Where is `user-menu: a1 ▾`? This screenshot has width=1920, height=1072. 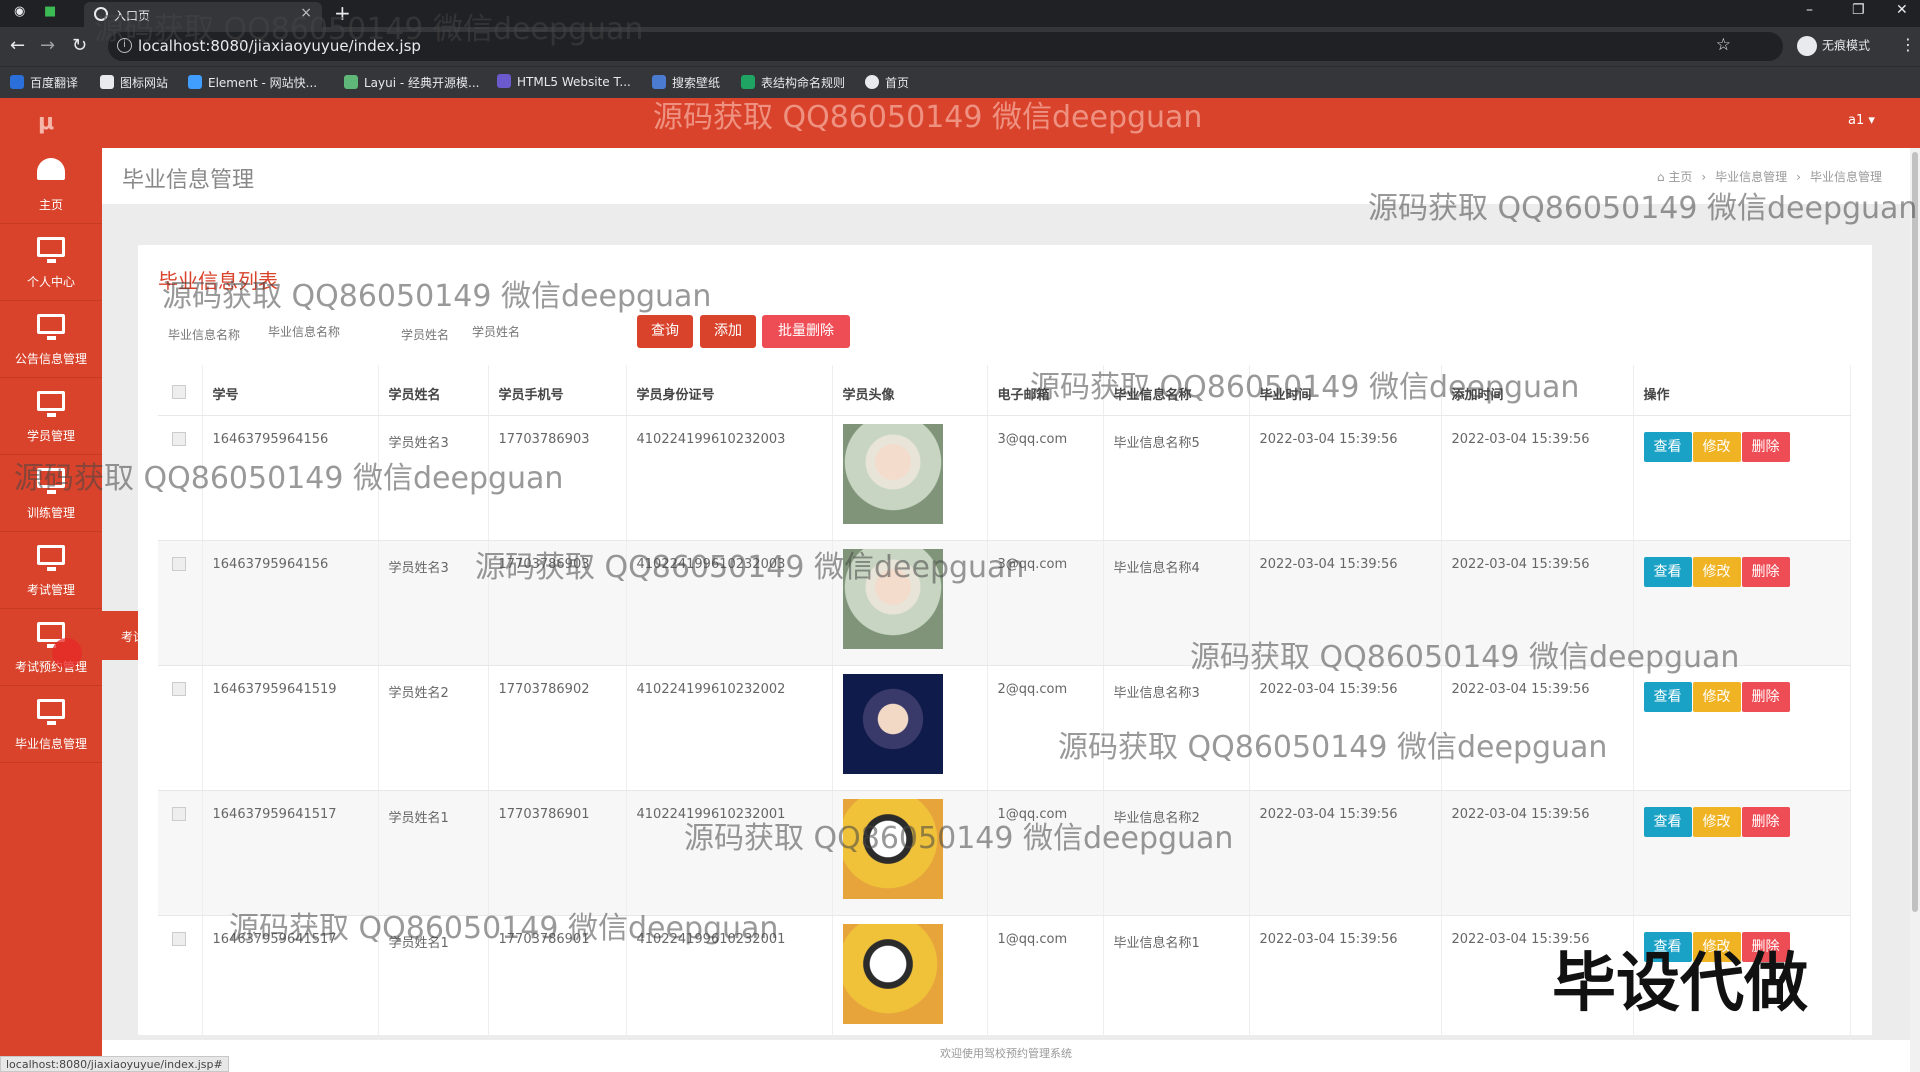
user-menu: a1 ▾ is located at coordinates (1861, 120).